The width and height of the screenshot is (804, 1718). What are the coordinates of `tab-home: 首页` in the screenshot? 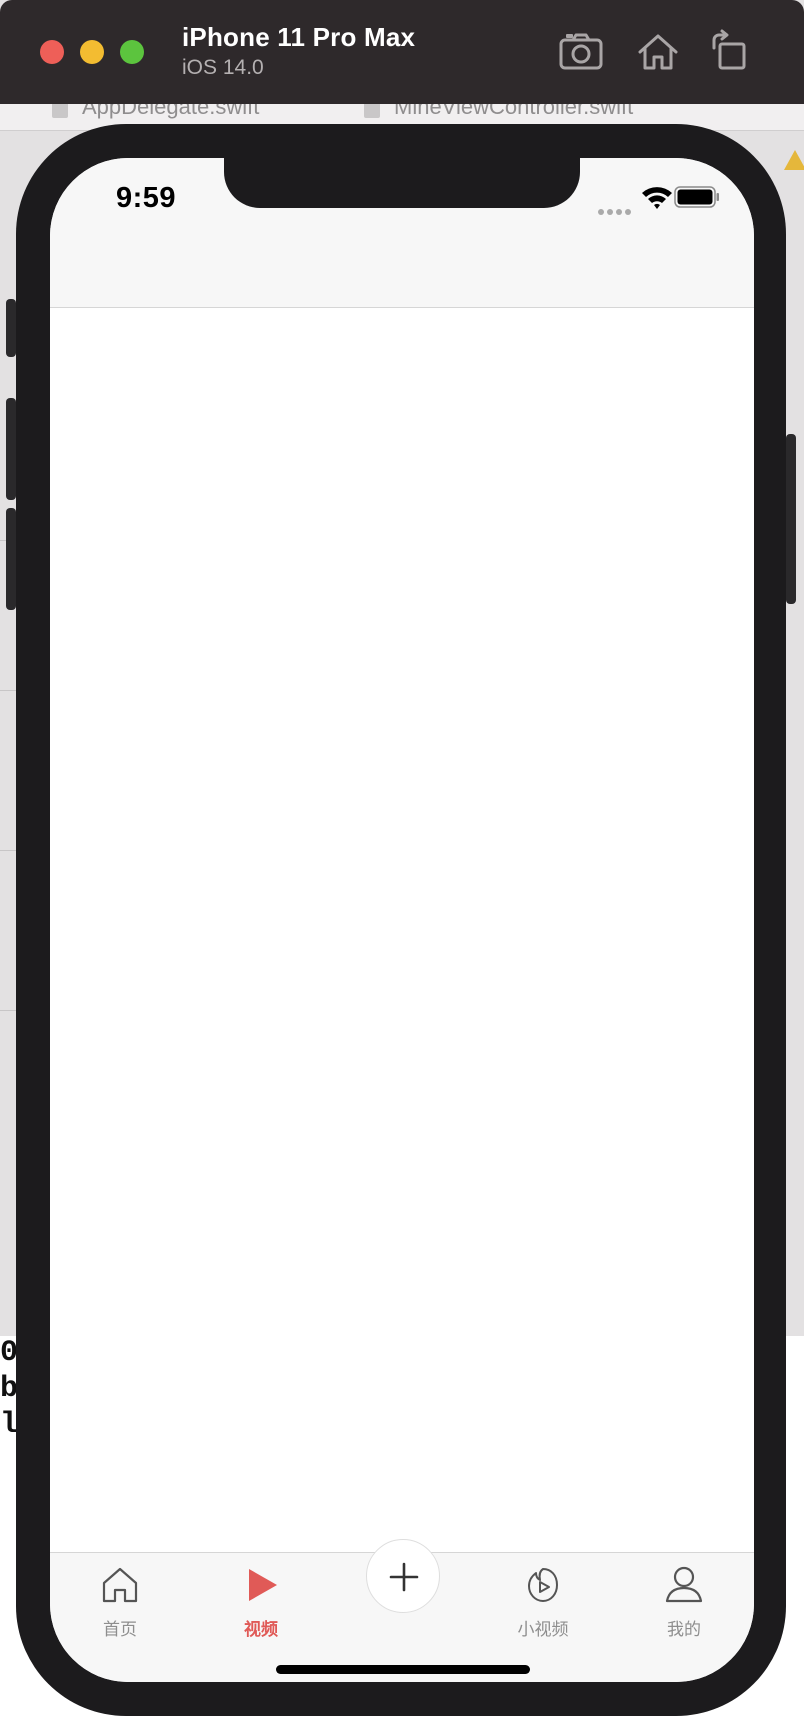 It's located at (120, 1601).